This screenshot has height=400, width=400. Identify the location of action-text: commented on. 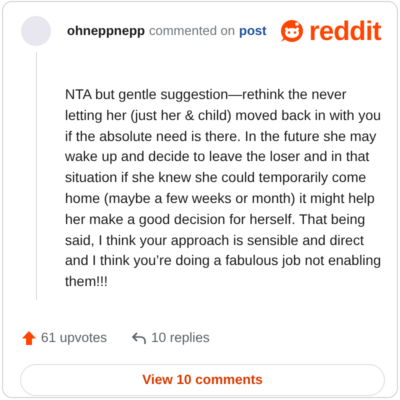
(192, 31).